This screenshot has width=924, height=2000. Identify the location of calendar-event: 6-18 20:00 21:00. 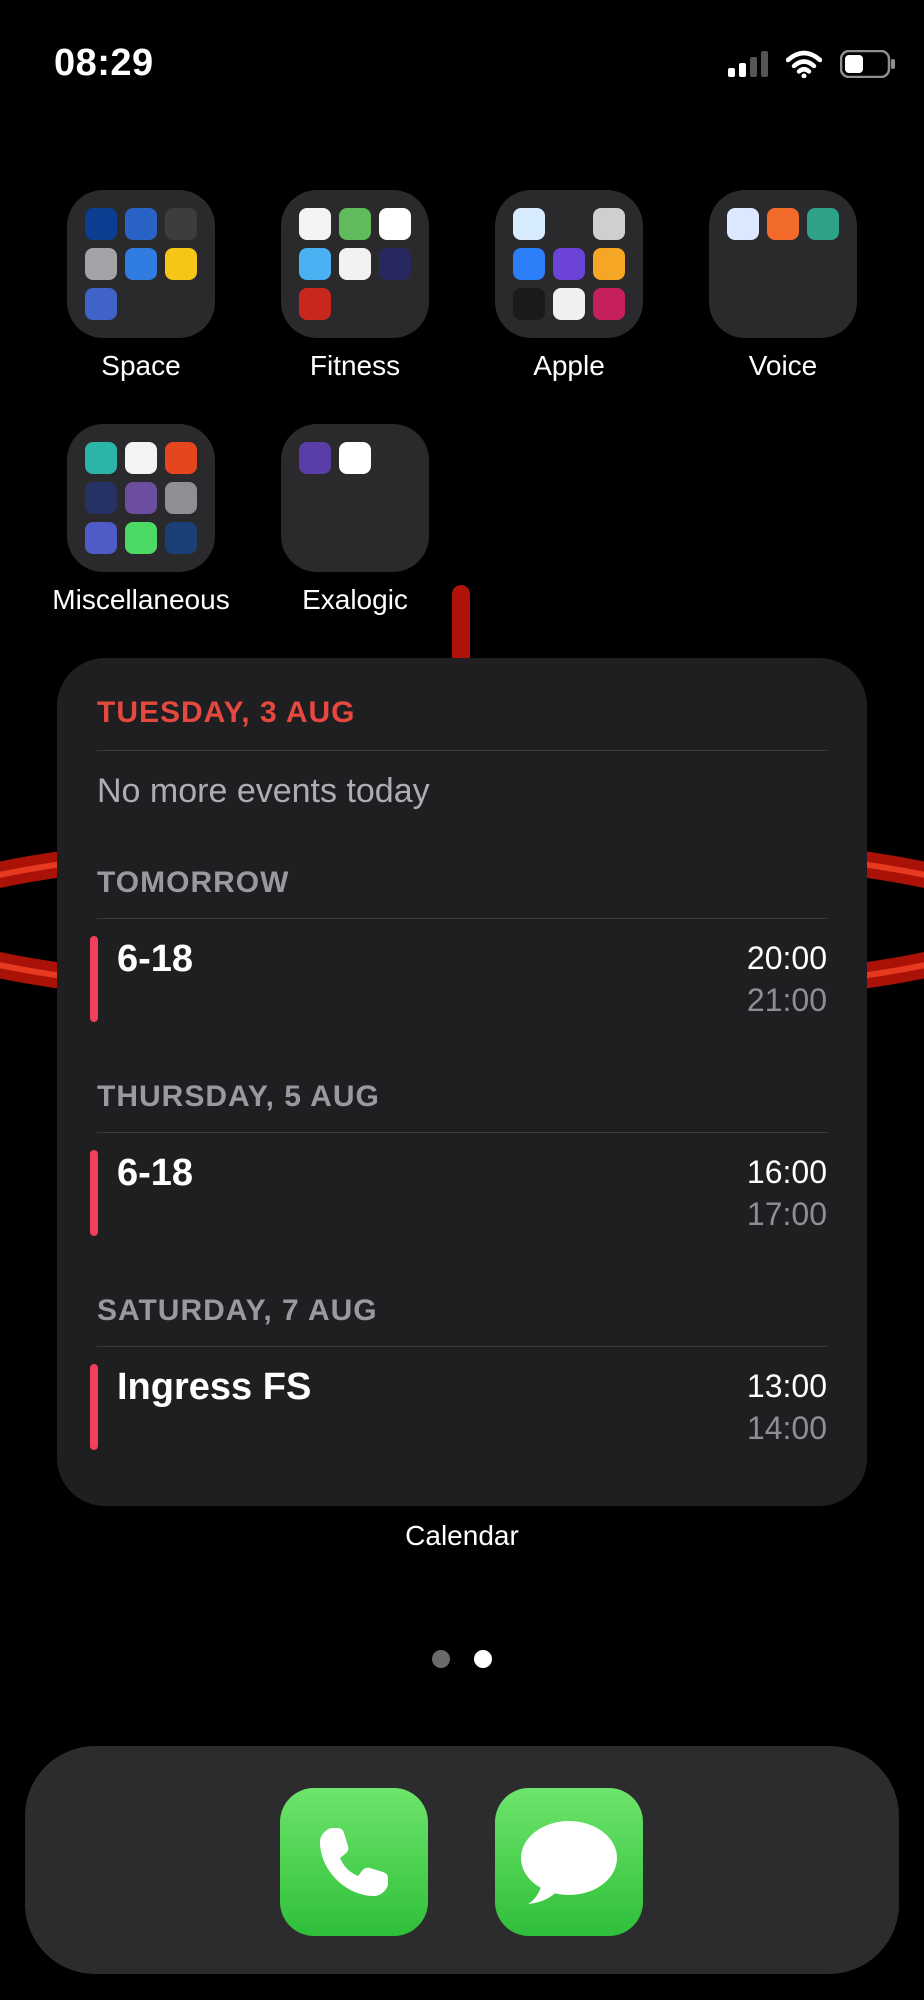
(458, 979).